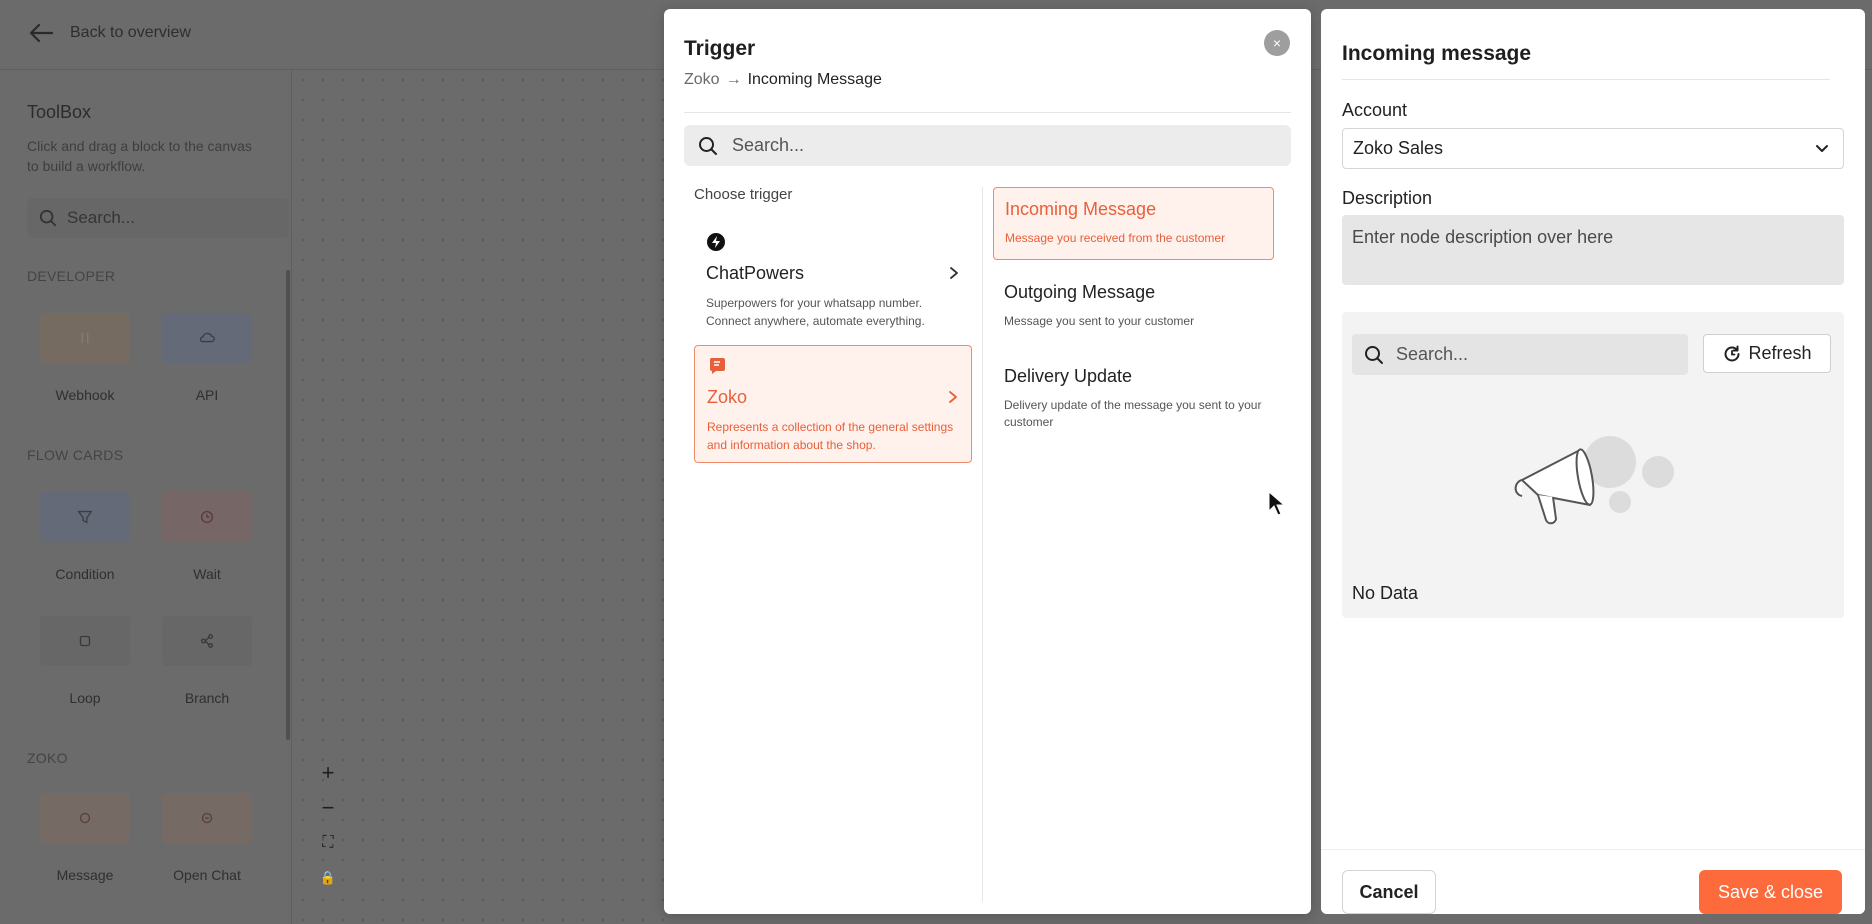 The image size is (1872, 924). I want to click on column-divider, so click(982, 544).